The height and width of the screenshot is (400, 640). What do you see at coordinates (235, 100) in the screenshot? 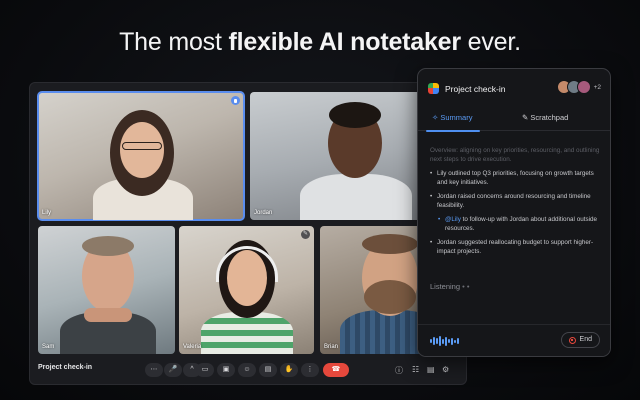
I see `speaking-indicator-icon` at bounding box center [235, 100].